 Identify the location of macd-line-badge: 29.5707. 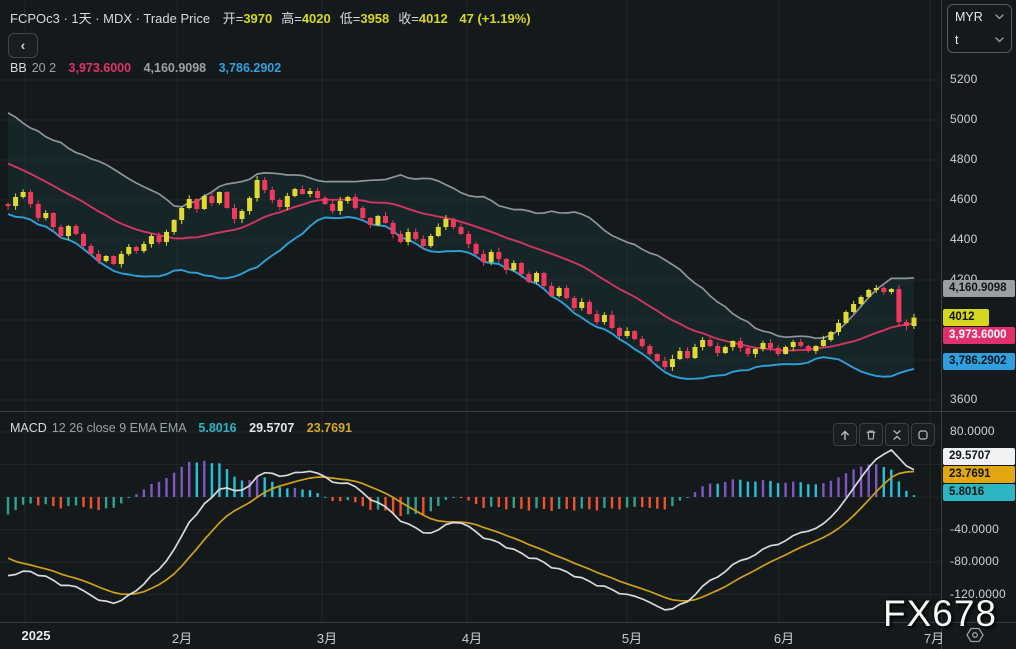
(979, 456).